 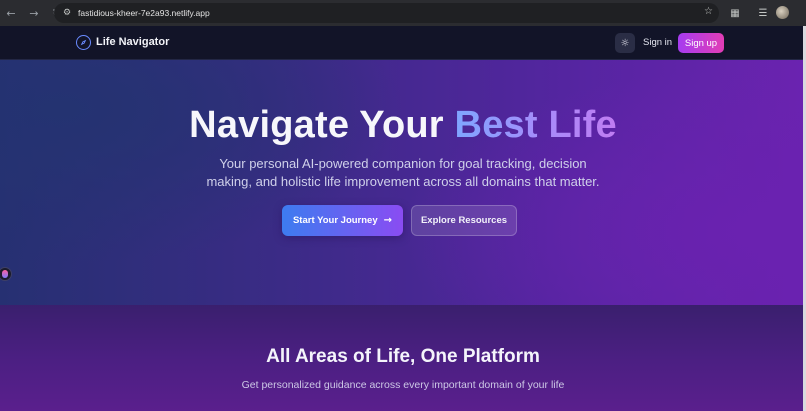 What do you see at coordinates (11, 13) in the screenshot?
I see `back-arrow-icon: ←` at bounding box center [11, 13].